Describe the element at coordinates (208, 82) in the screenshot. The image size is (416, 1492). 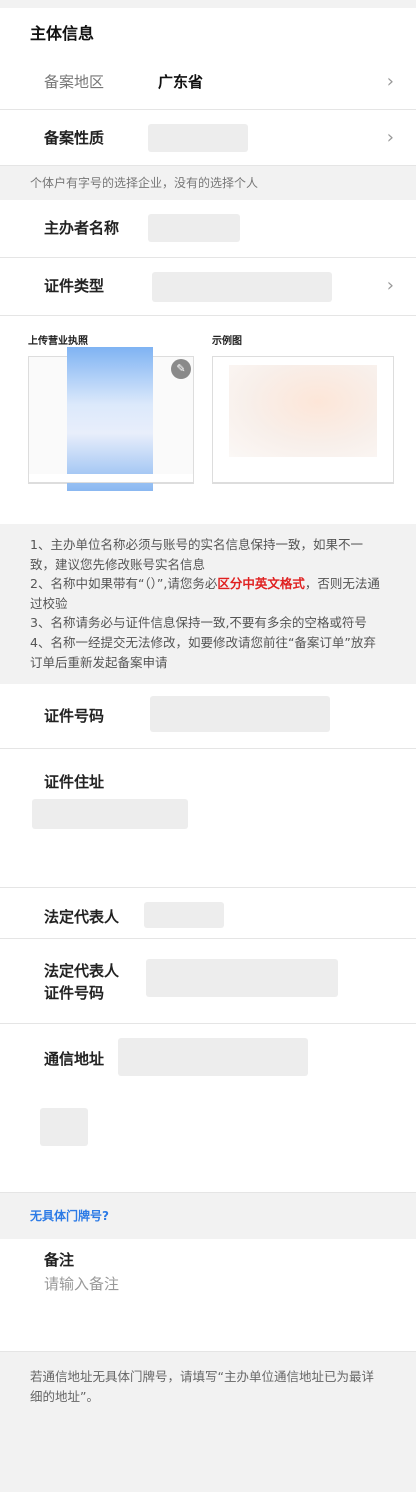
I see `region-row: 备案地区 广东省 ›` at that location.